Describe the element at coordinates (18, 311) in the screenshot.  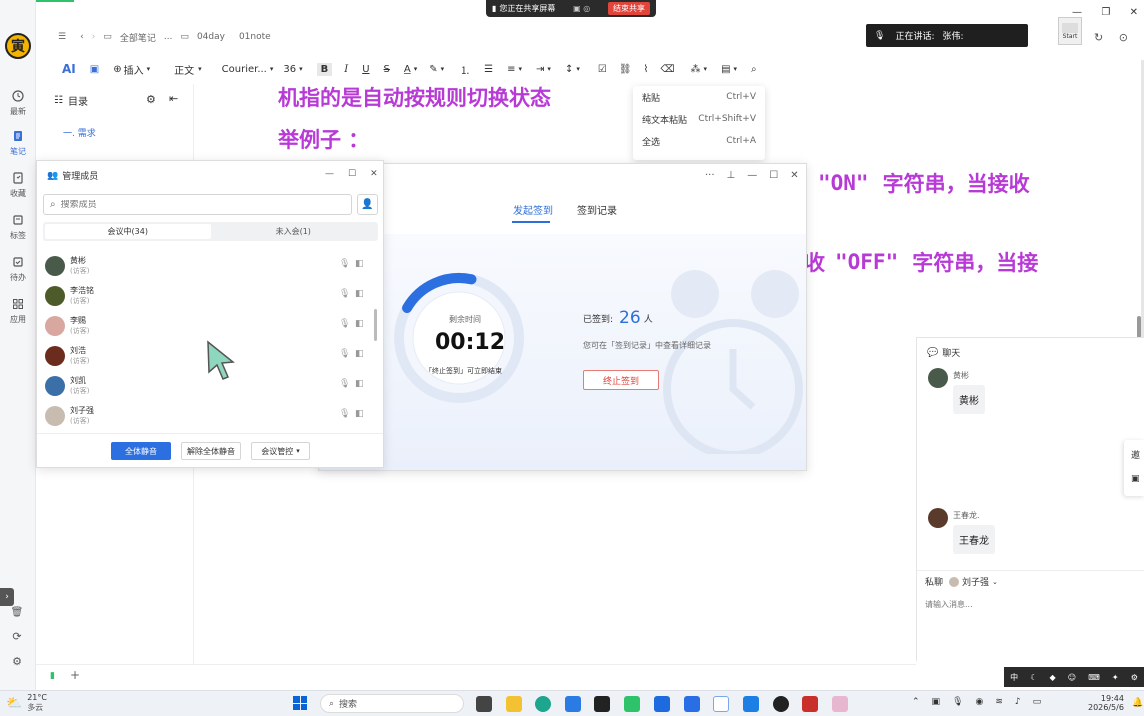
I see `rail-item-apps: 应用` at that location.